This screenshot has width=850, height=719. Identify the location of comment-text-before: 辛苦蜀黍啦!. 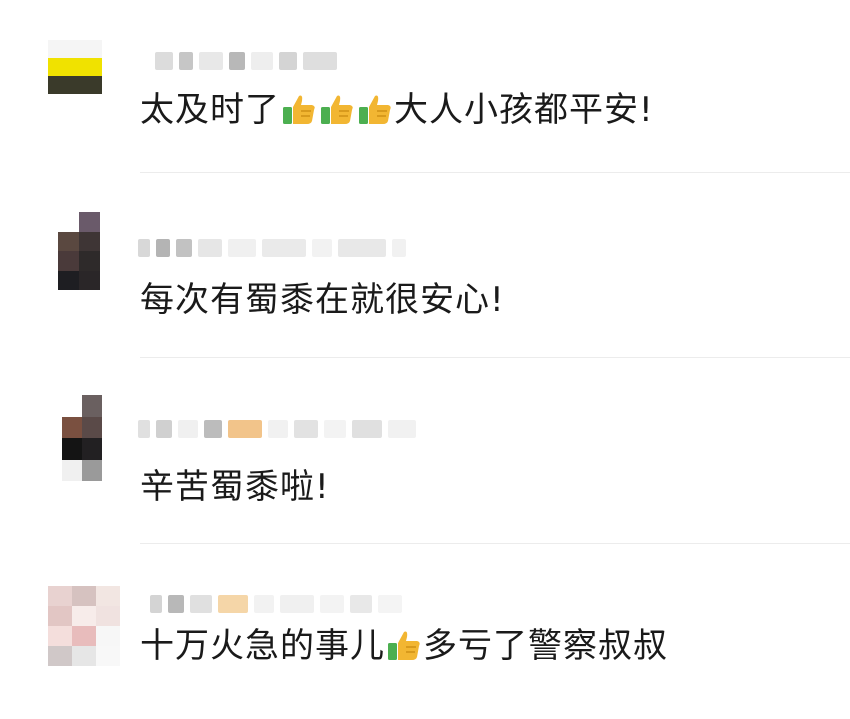
(235, 487).